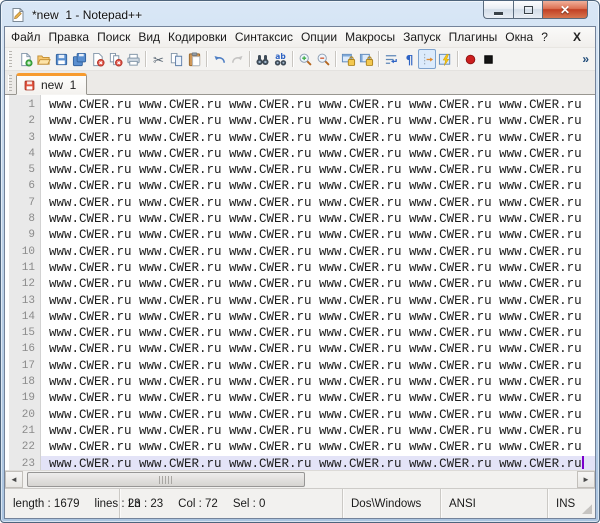  What do you see at coordinates (24, 235) in the screenshot?
I see `line-number: 9` at bounding box center [24, 235].